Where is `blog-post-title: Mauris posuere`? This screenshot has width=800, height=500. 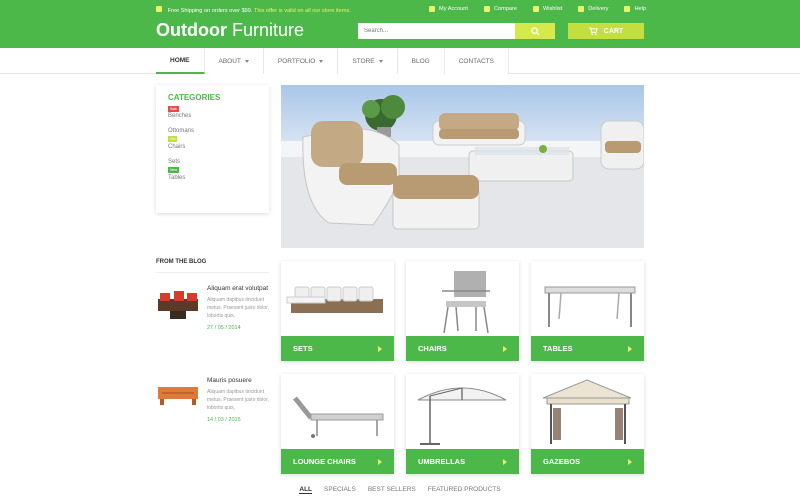 blog-post-title: Mauris posuere is located at coordinates (238, 380).